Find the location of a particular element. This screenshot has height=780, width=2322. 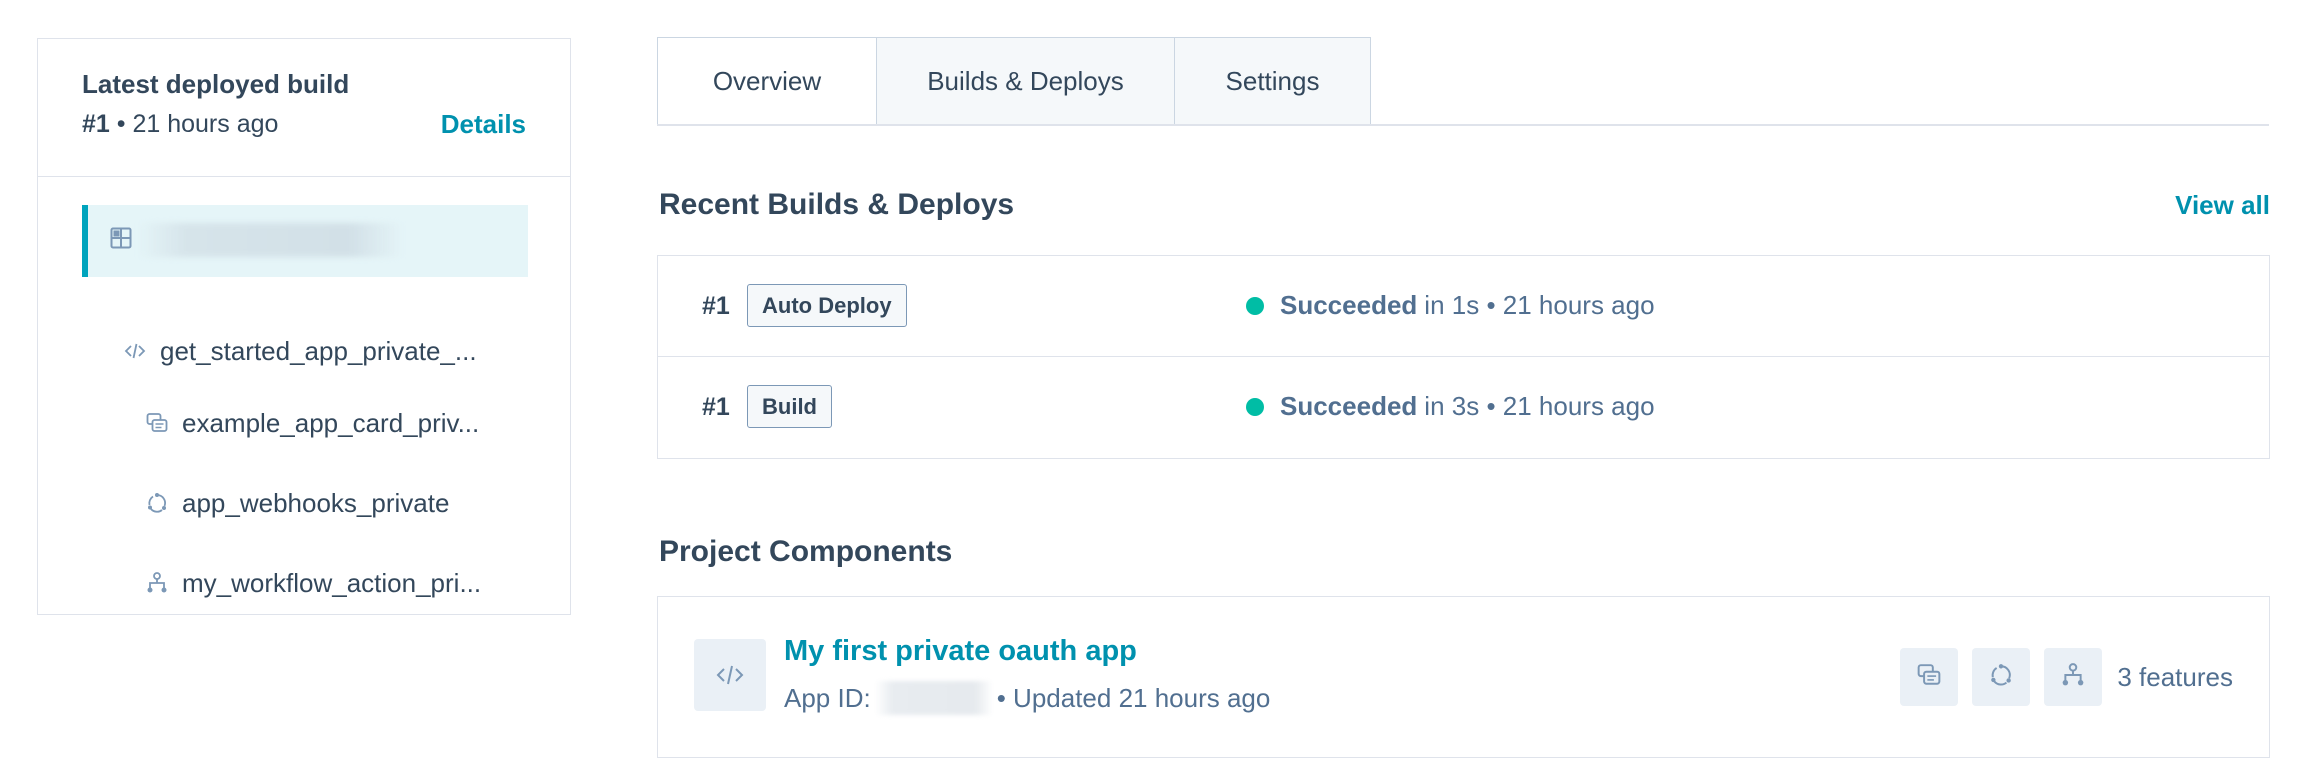

redacted-app-id is located at coordinates (933, 698).